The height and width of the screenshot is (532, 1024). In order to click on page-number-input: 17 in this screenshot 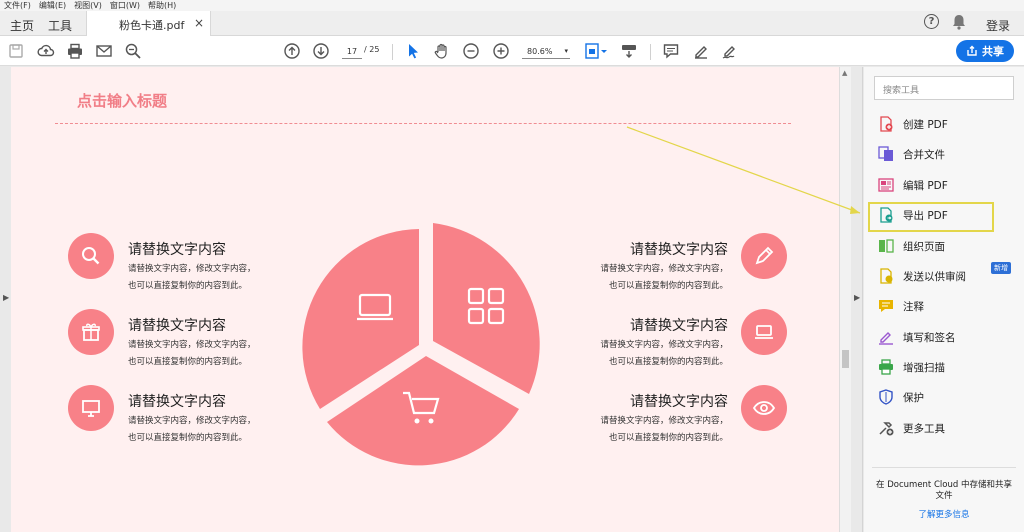, I will do `click(352, 51)`.